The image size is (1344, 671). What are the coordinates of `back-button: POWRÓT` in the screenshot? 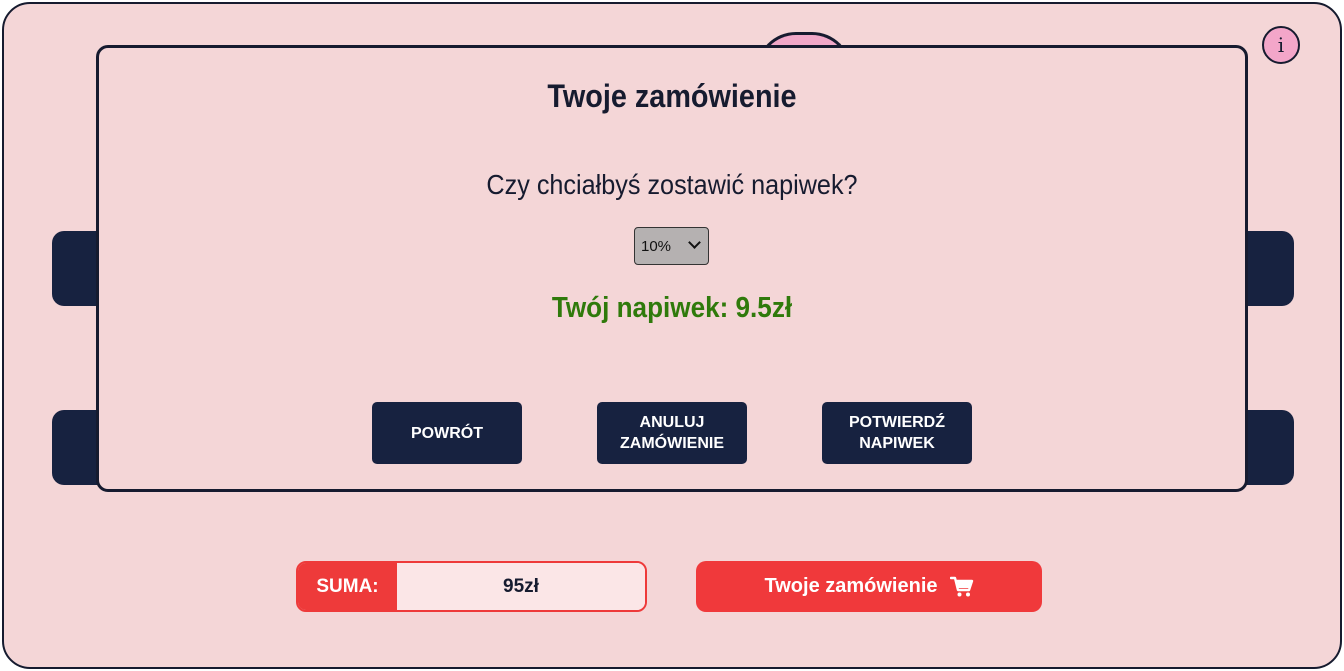 It's located at (447, 433).